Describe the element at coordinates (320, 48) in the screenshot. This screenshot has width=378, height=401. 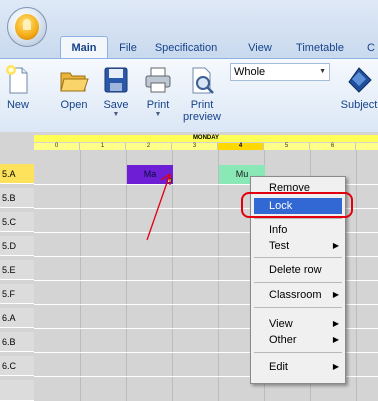
I see `tab-timetable: Timetable` at that location.